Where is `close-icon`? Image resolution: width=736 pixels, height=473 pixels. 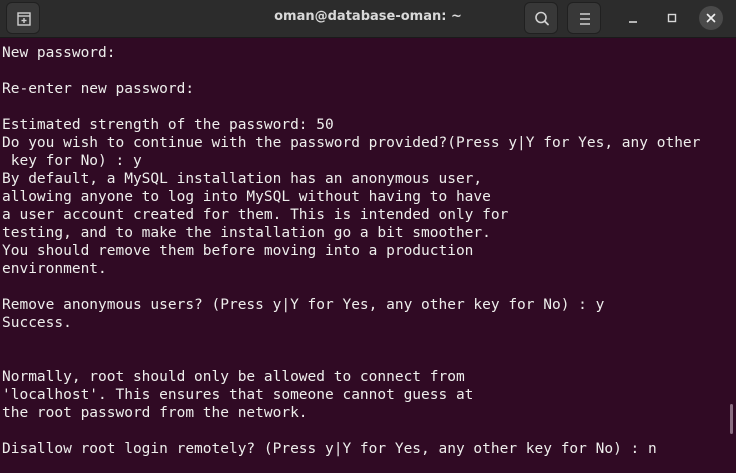
close-icon is located at coordinates (711, 18).